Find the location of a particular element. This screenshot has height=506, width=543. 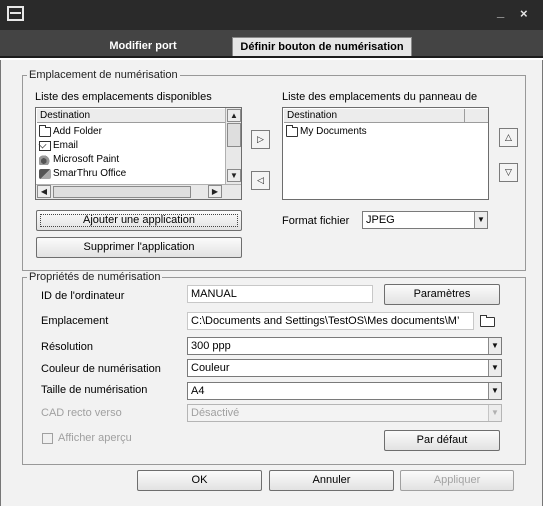

scroll-up-button: ▲ is located at coordinates (234, 115).